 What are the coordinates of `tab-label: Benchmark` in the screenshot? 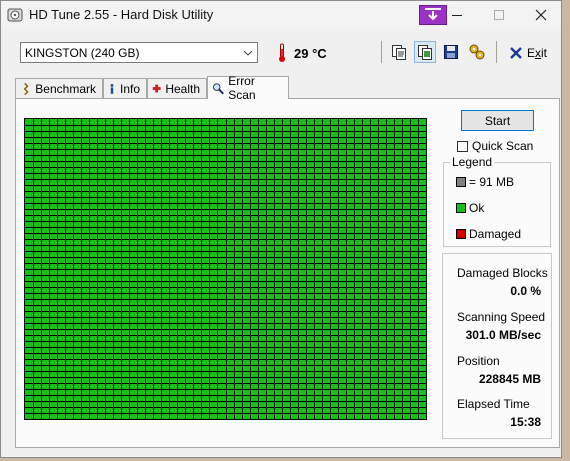 It's located at (65, 88).